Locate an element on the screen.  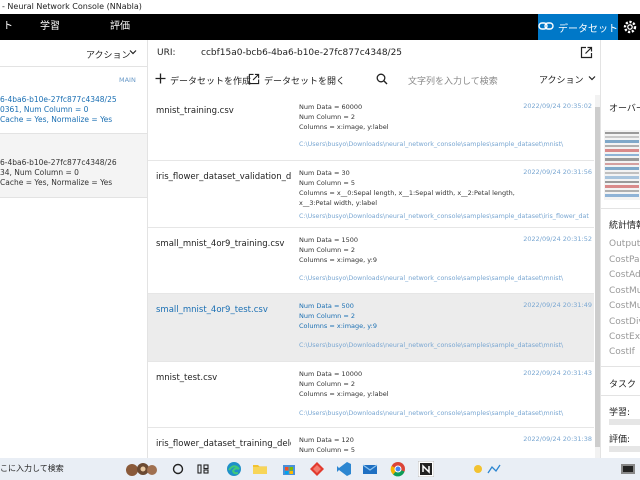
task-view-icon is located at coordinates (178, 469).